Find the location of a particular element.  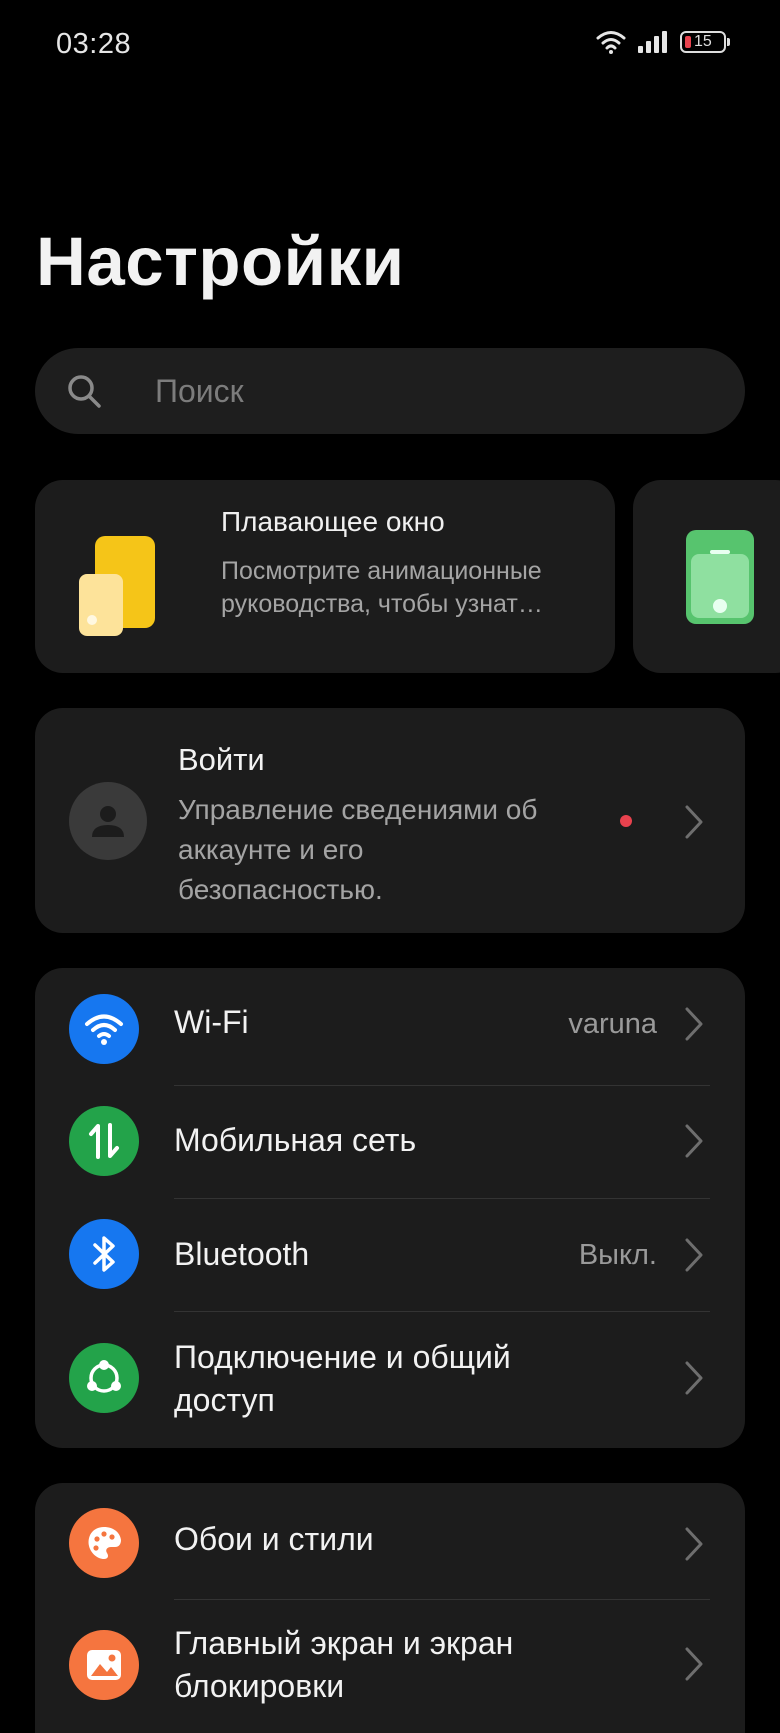

settings-row-home-lock-screen: Главный экран и экран блокировки is located at coordinates (390, 1665).